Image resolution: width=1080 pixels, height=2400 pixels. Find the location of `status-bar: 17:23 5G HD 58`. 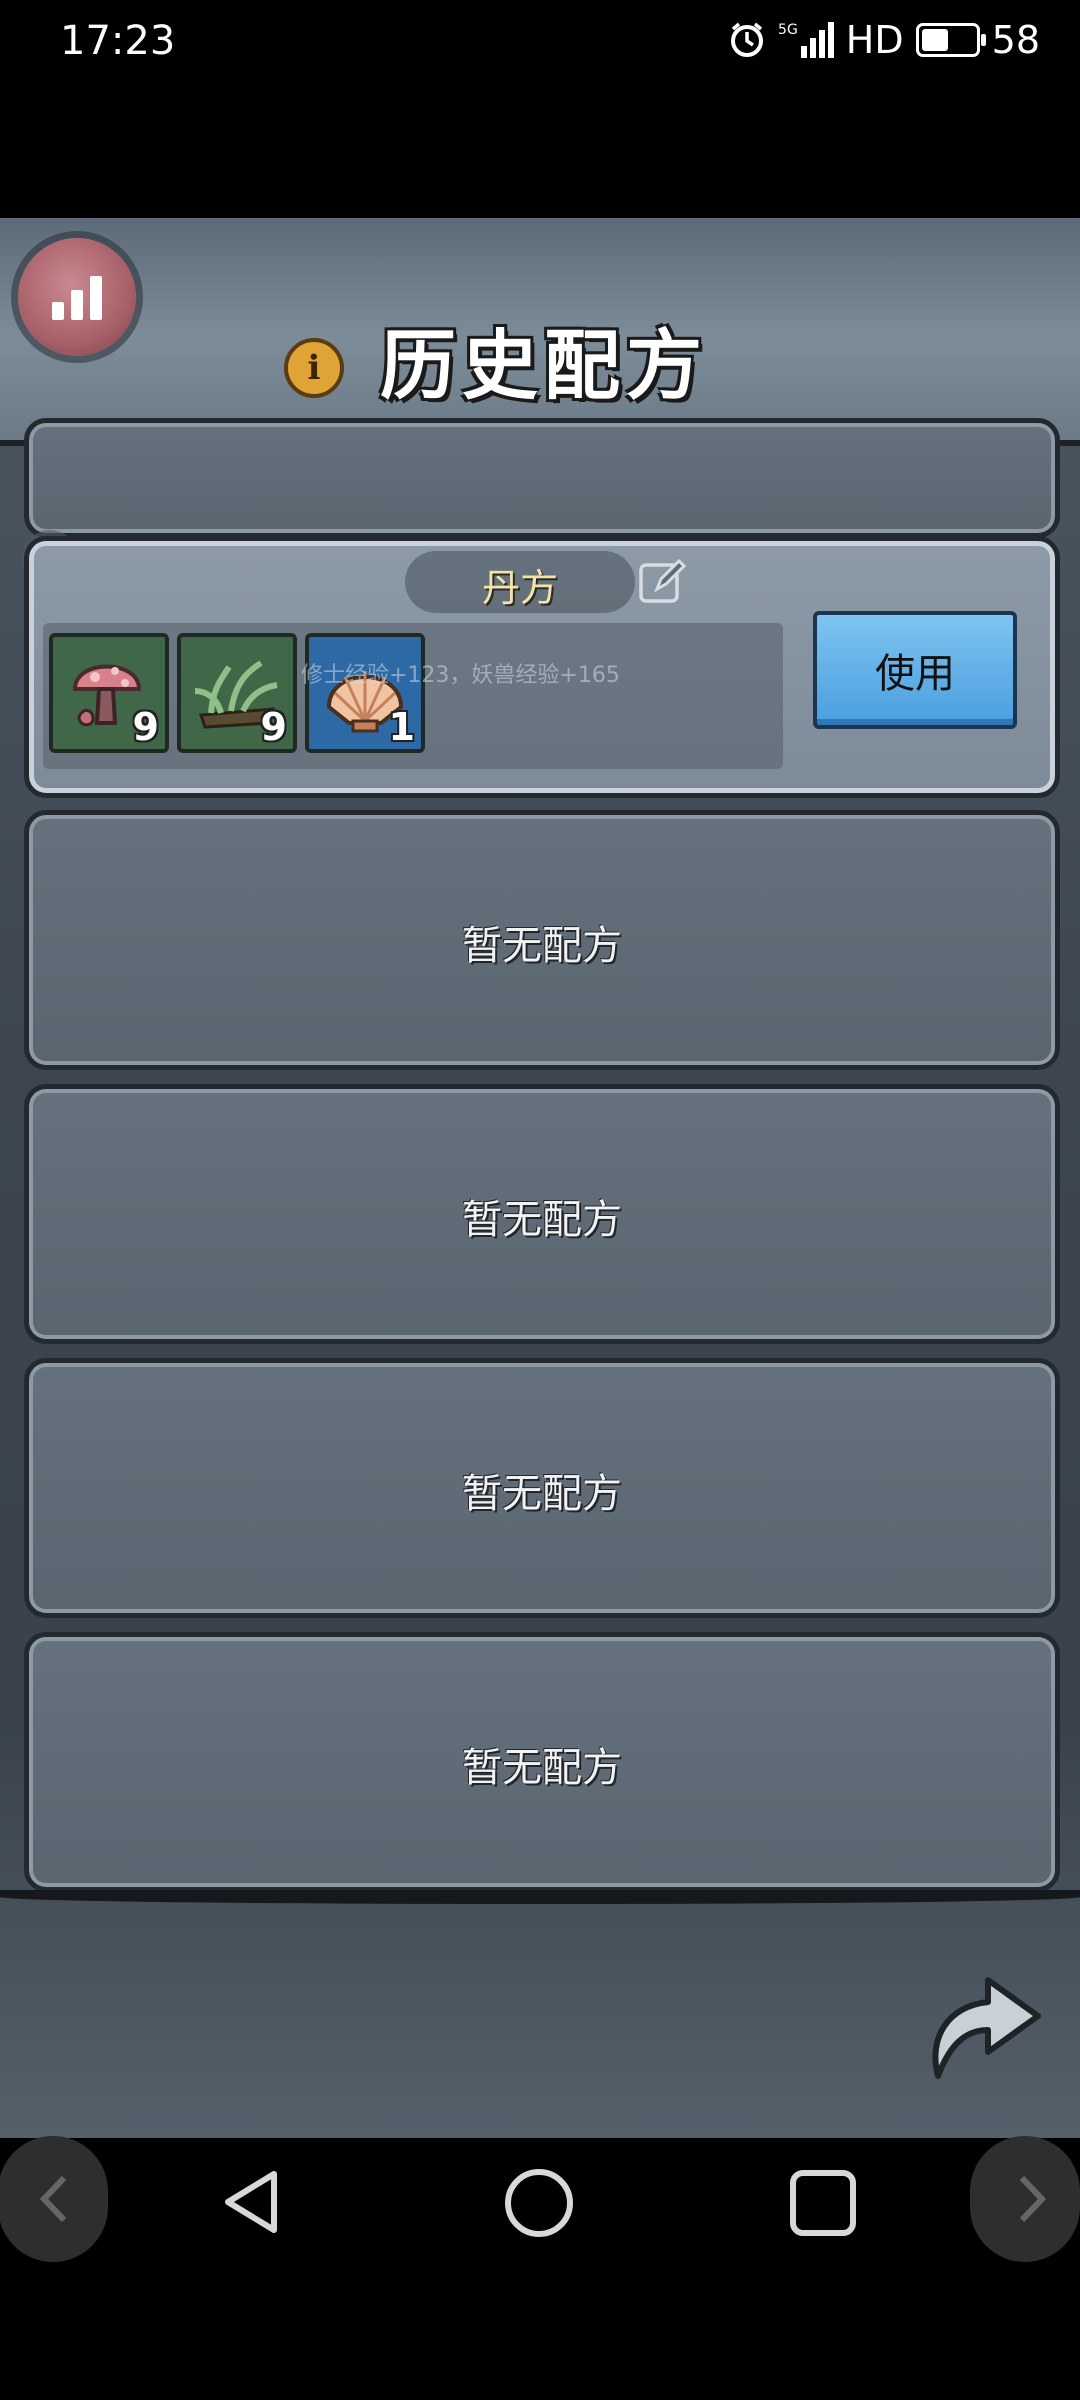

status-bar: 17:23 5G HD 58 is located at coordinates (540, 109).